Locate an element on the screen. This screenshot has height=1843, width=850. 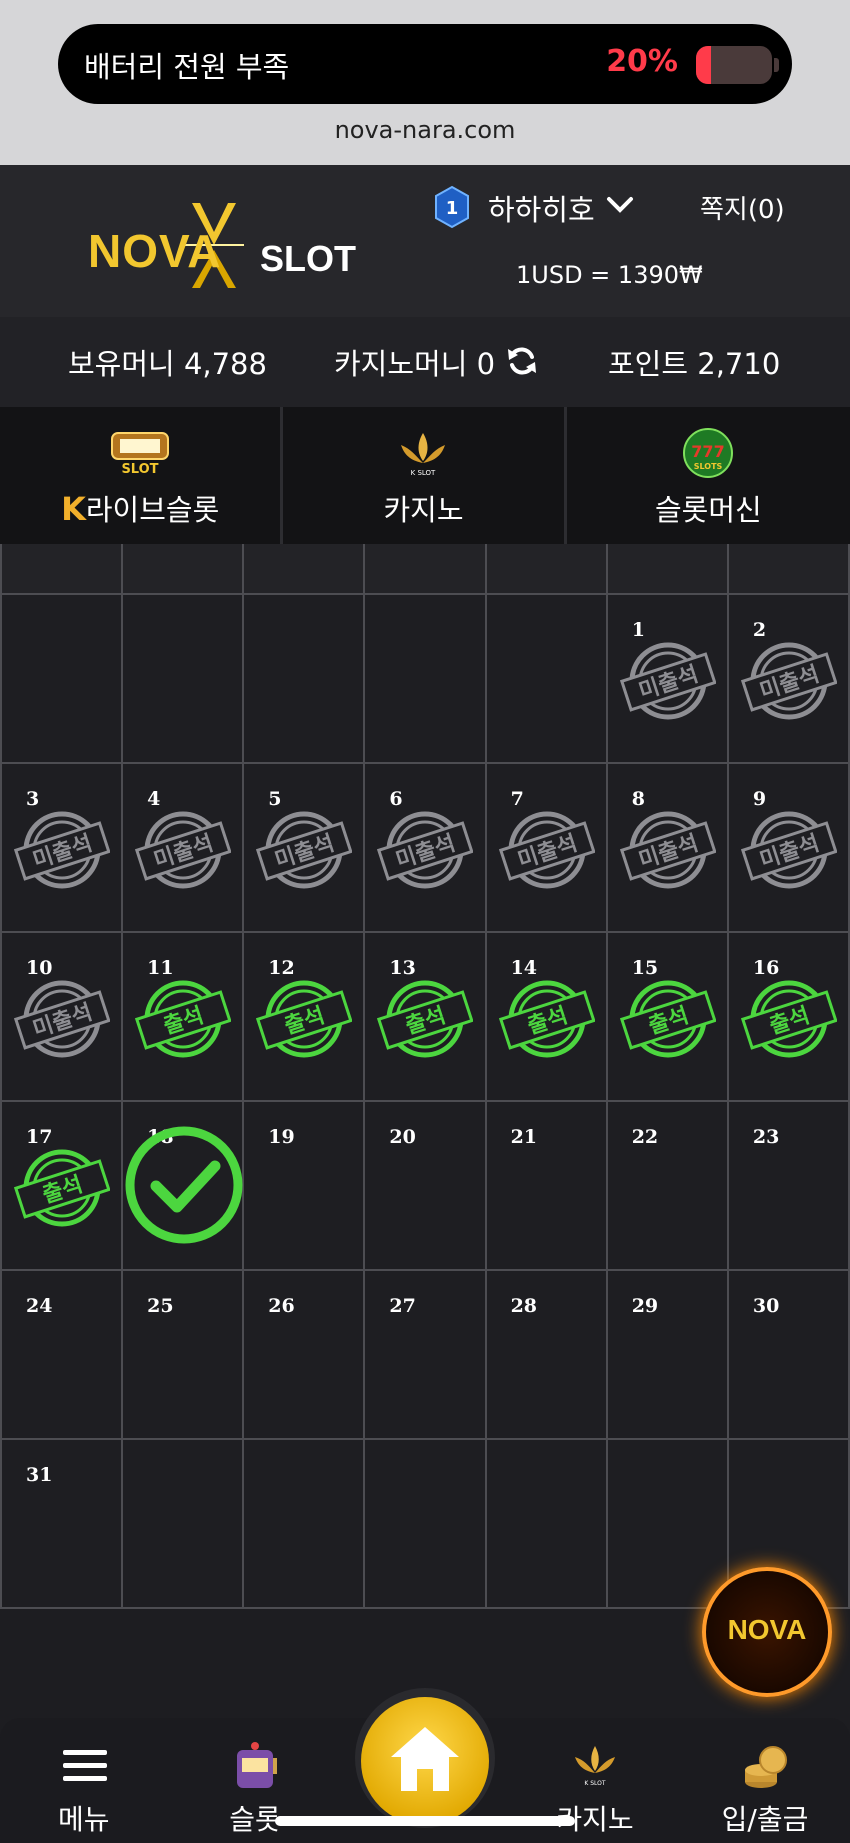
calendar-day-cell: 26 is located at coordinates (305, 1354).